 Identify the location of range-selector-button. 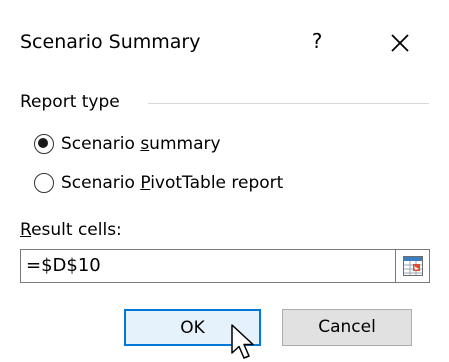
(412, 266).